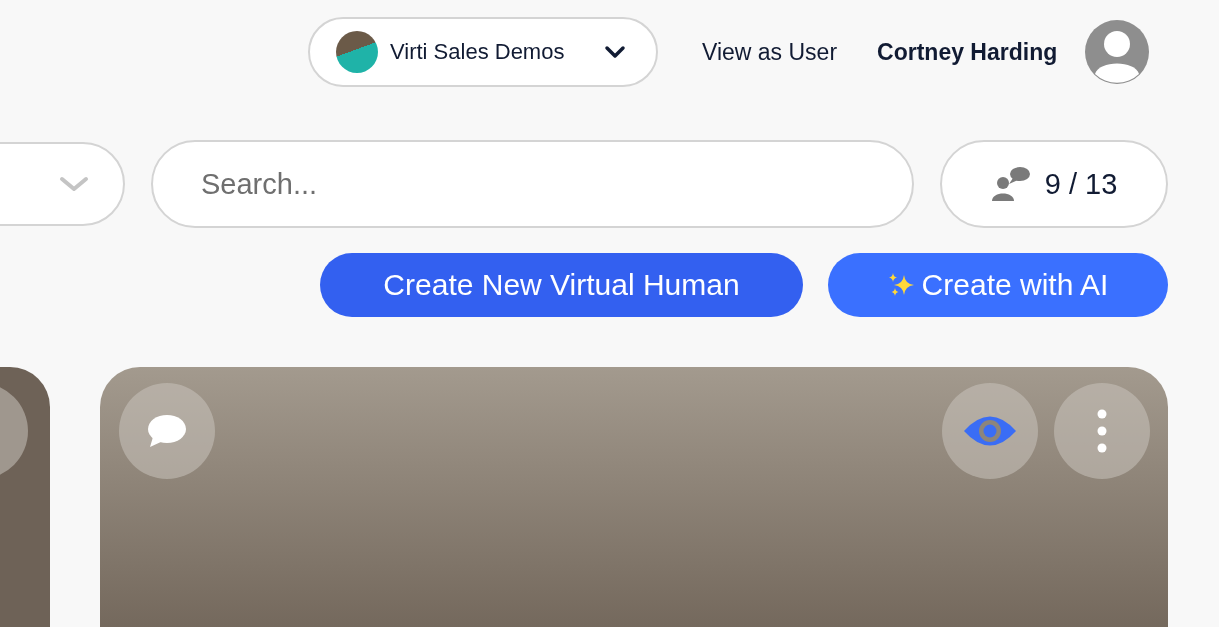 Image resolution: width=1219 pixels, height=627 pixels. I want to click on user-name: Cortney Harding, so click(967, 52).